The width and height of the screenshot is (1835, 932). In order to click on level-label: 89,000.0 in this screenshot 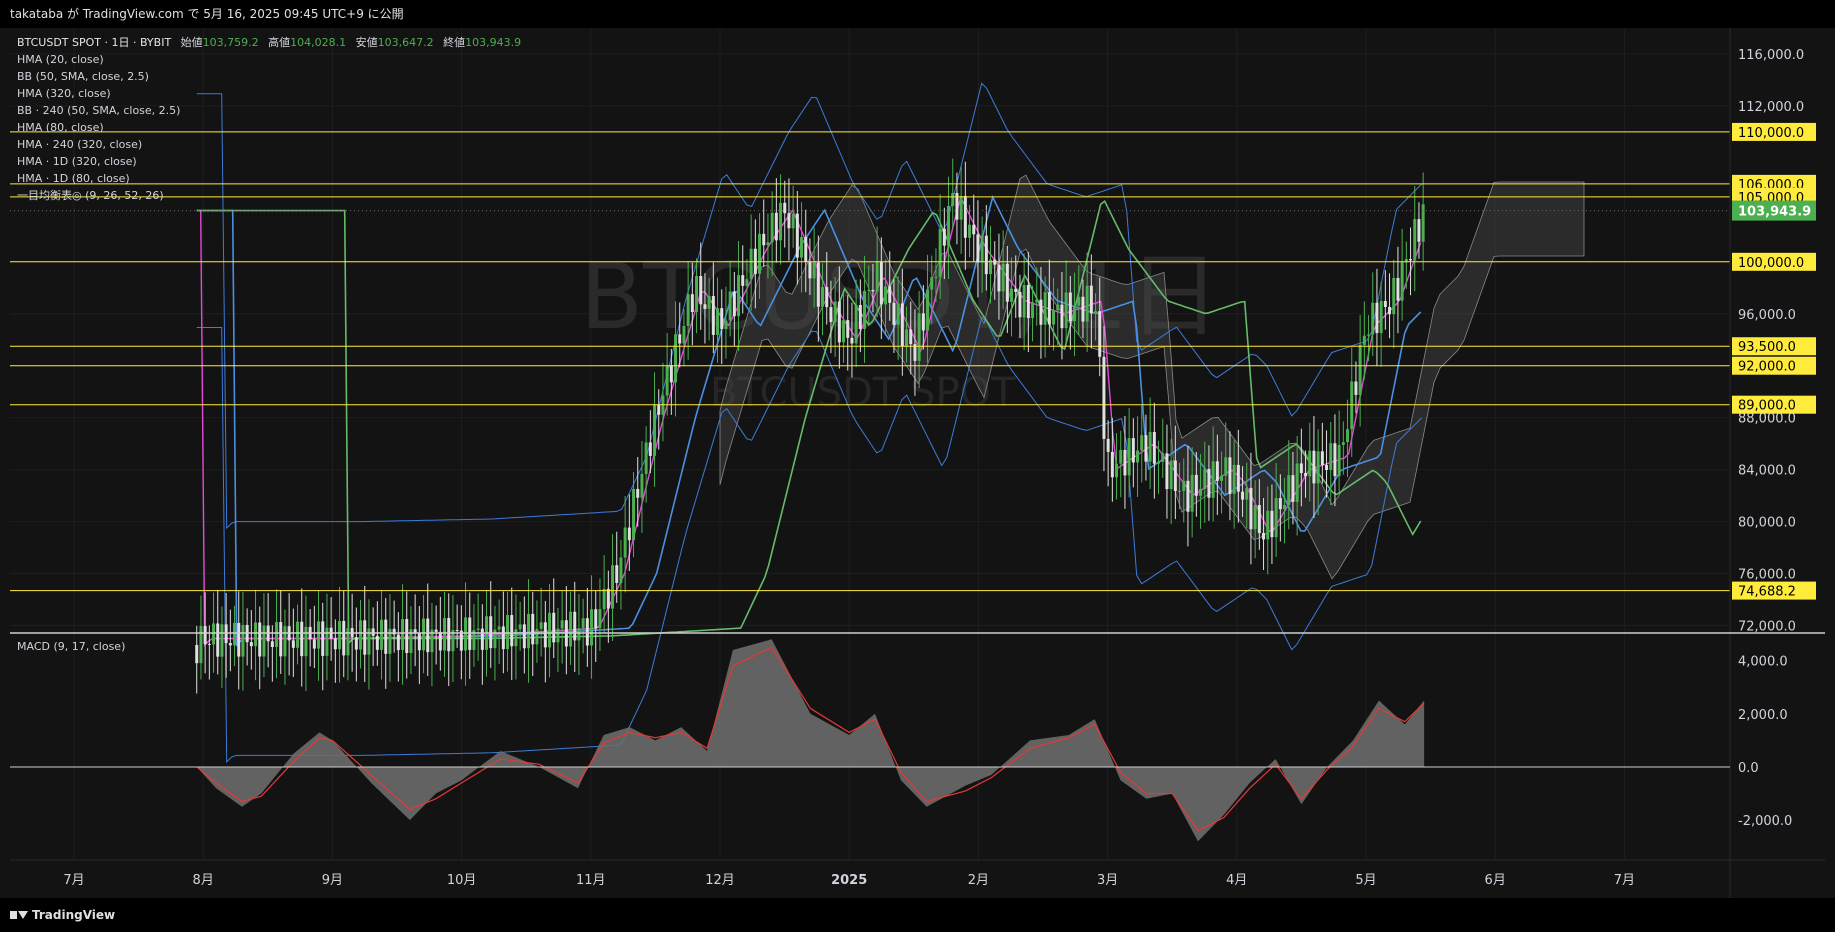, I will do `click(1767, 406)`.